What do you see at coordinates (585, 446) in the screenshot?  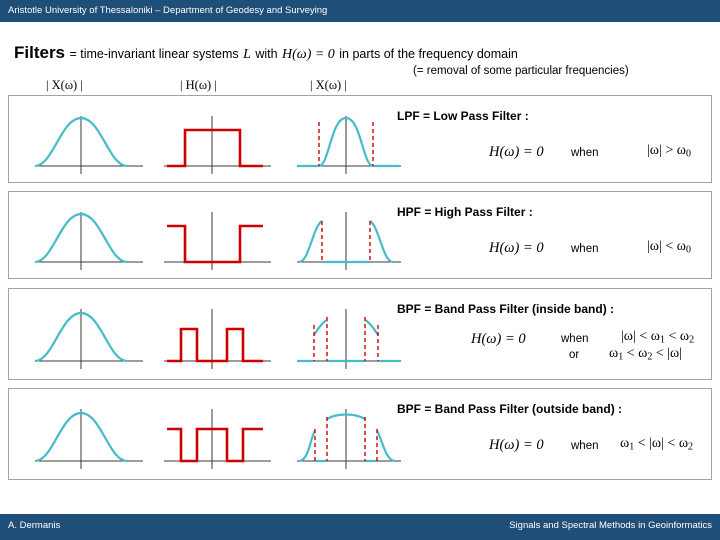 I see `bpf-outside-when: when` at bounding box center [585, 446].